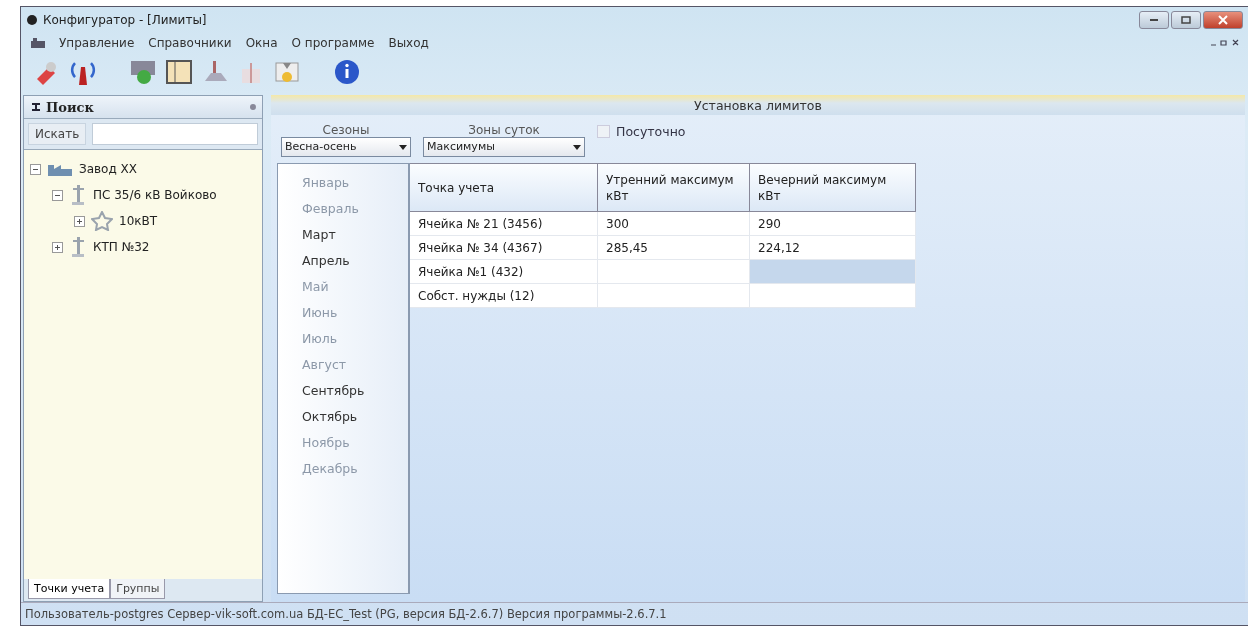 The width and height of the screenshot is (1248, 626). What do you see at coordinates (504, 272) in the screenshot?
I see `table-cell: Ячейка №1 (432)` at bounding box center [504, 272].